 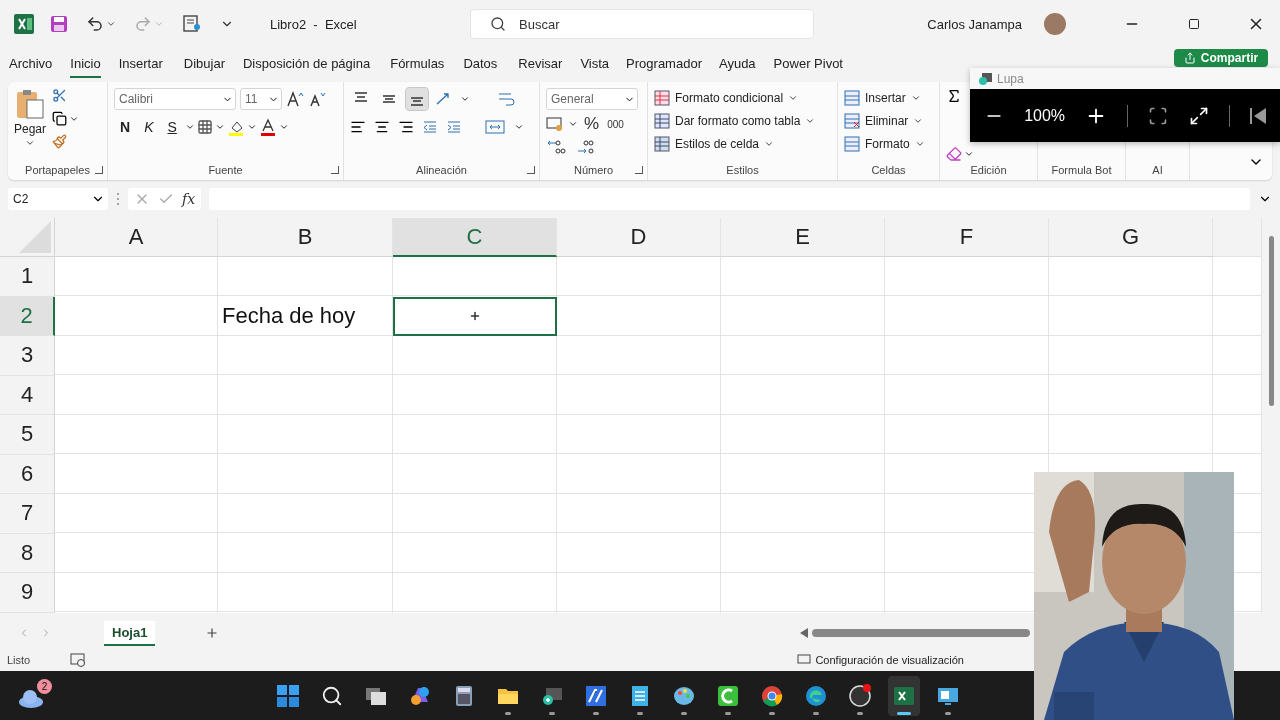 What do you see at coordinates (27, 593) in the screenshot?
I see `row-header: 9` at bounding box center [27, 593].